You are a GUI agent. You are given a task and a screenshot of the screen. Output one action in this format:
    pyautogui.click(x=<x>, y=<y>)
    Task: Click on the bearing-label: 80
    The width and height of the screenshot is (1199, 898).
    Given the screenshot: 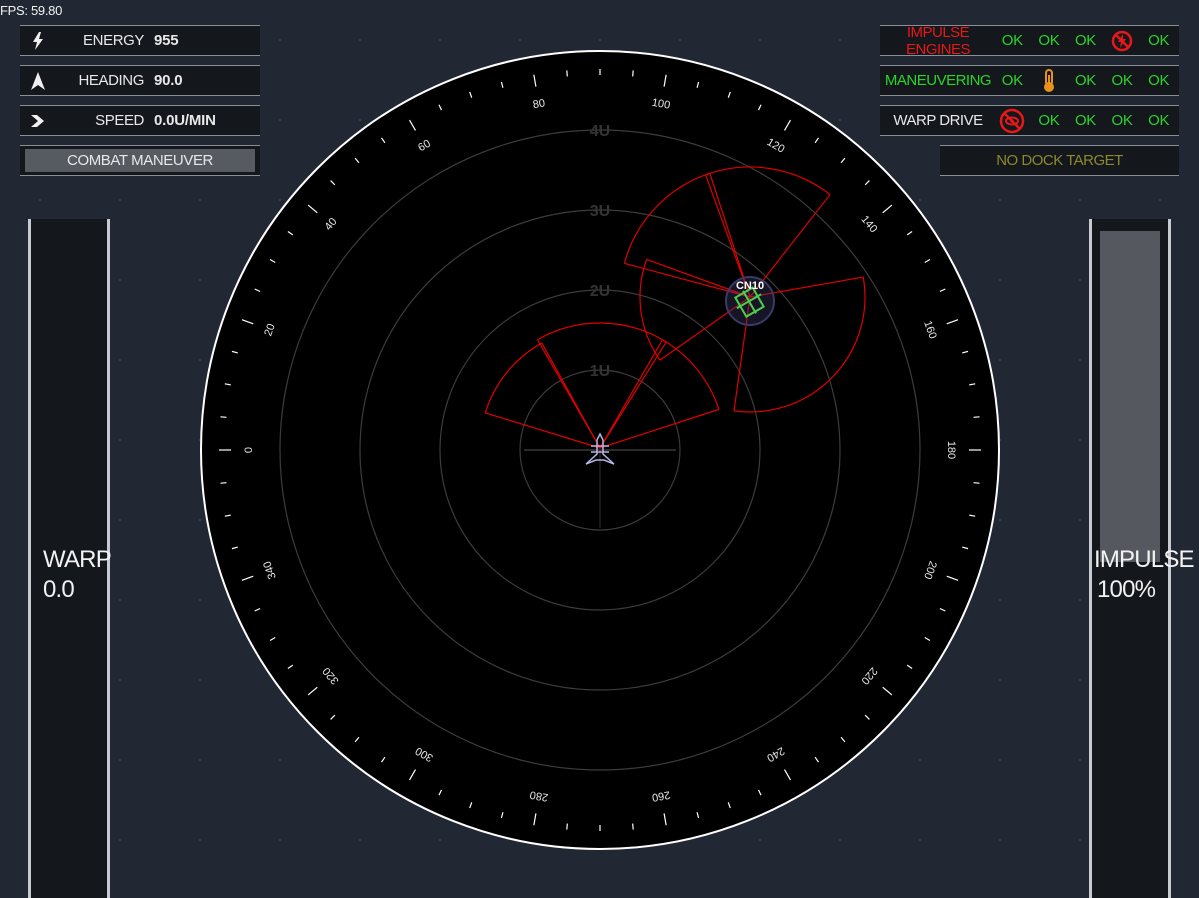 What is the action you would take?
    pyautogui.click(x=539, y=104)
    